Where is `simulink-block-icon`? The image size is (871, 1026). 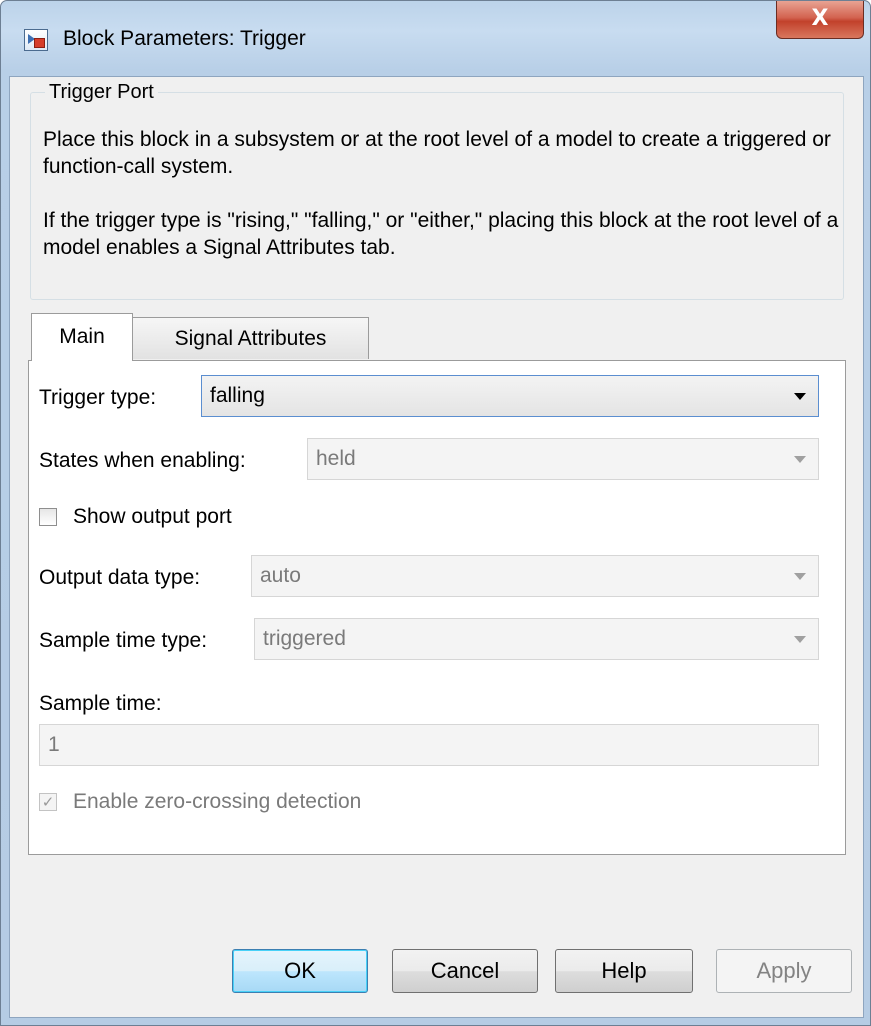 simulink-block-icon is located at coordinates (36, 40).